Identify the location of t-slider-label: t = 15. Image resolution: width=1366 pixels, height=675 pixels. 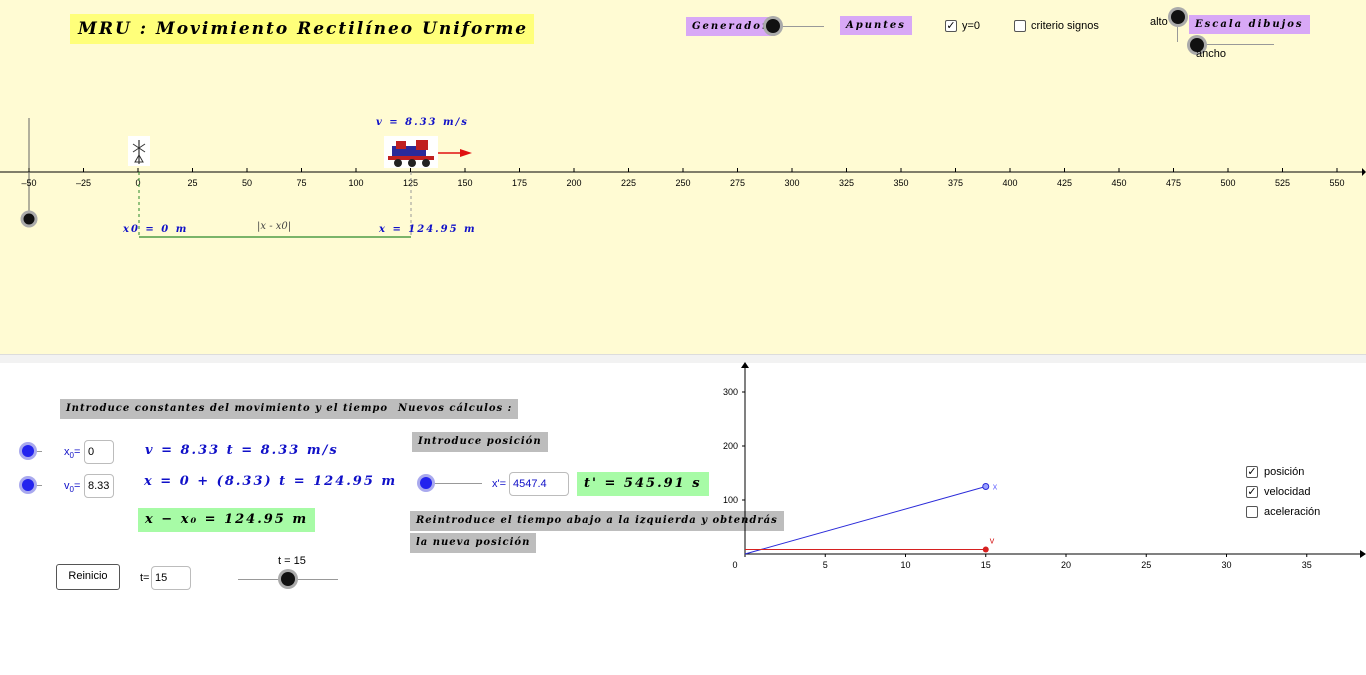
(292, 561).